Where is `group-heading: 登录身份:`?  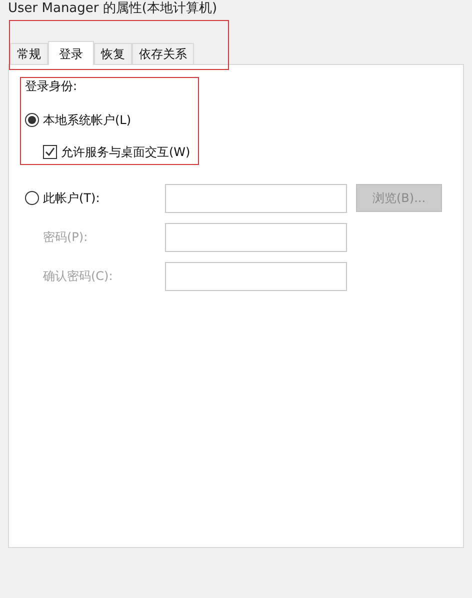
group-heading: 登录身份: is located at coordinates (51, 86).